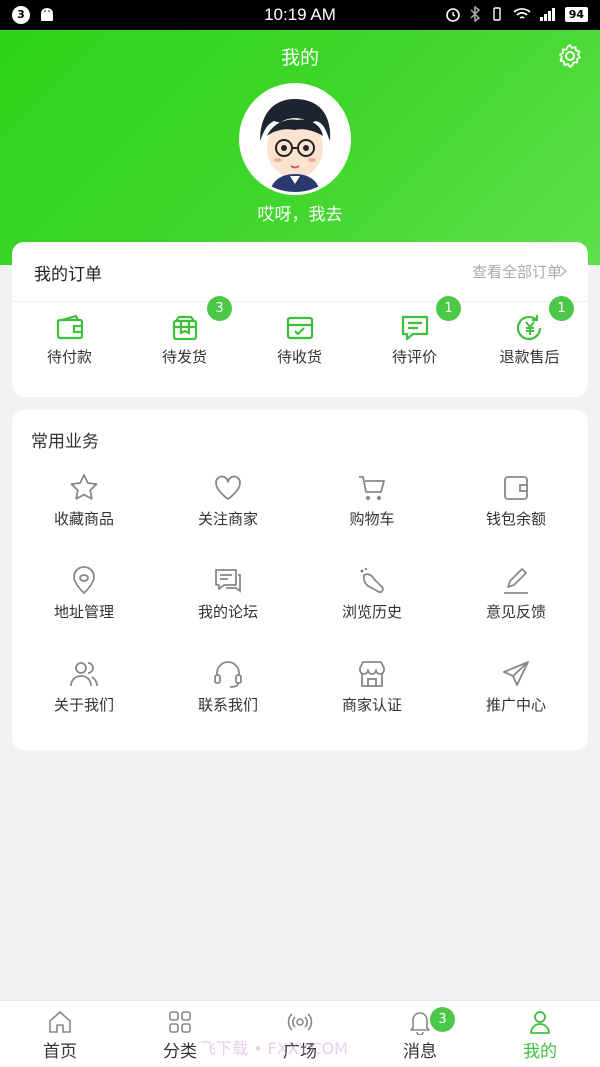 Image resolution: width=600 pixels, height=1067 pixels. I want to click on order-pending-review: 待评价 1, so click(414, 331).